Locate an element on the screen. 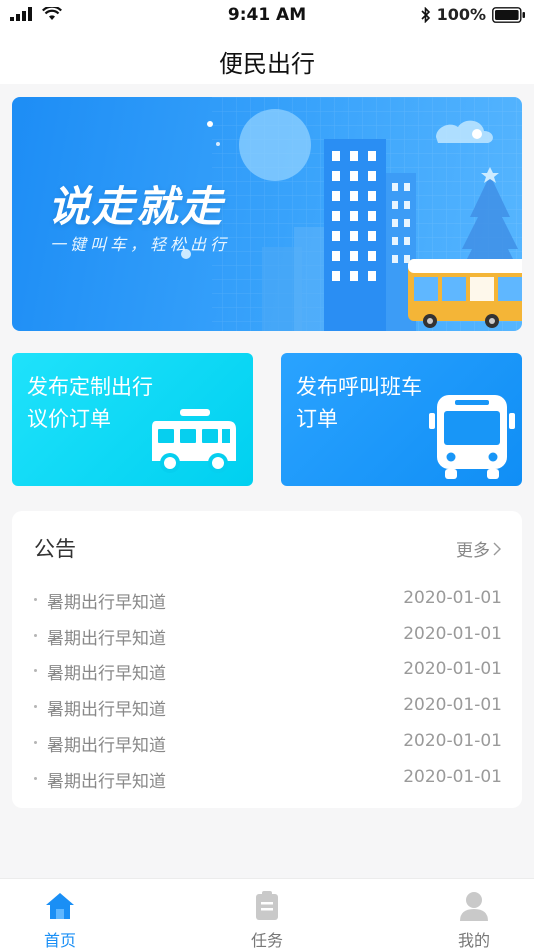  van-icon is located at coordinates (194, 441).